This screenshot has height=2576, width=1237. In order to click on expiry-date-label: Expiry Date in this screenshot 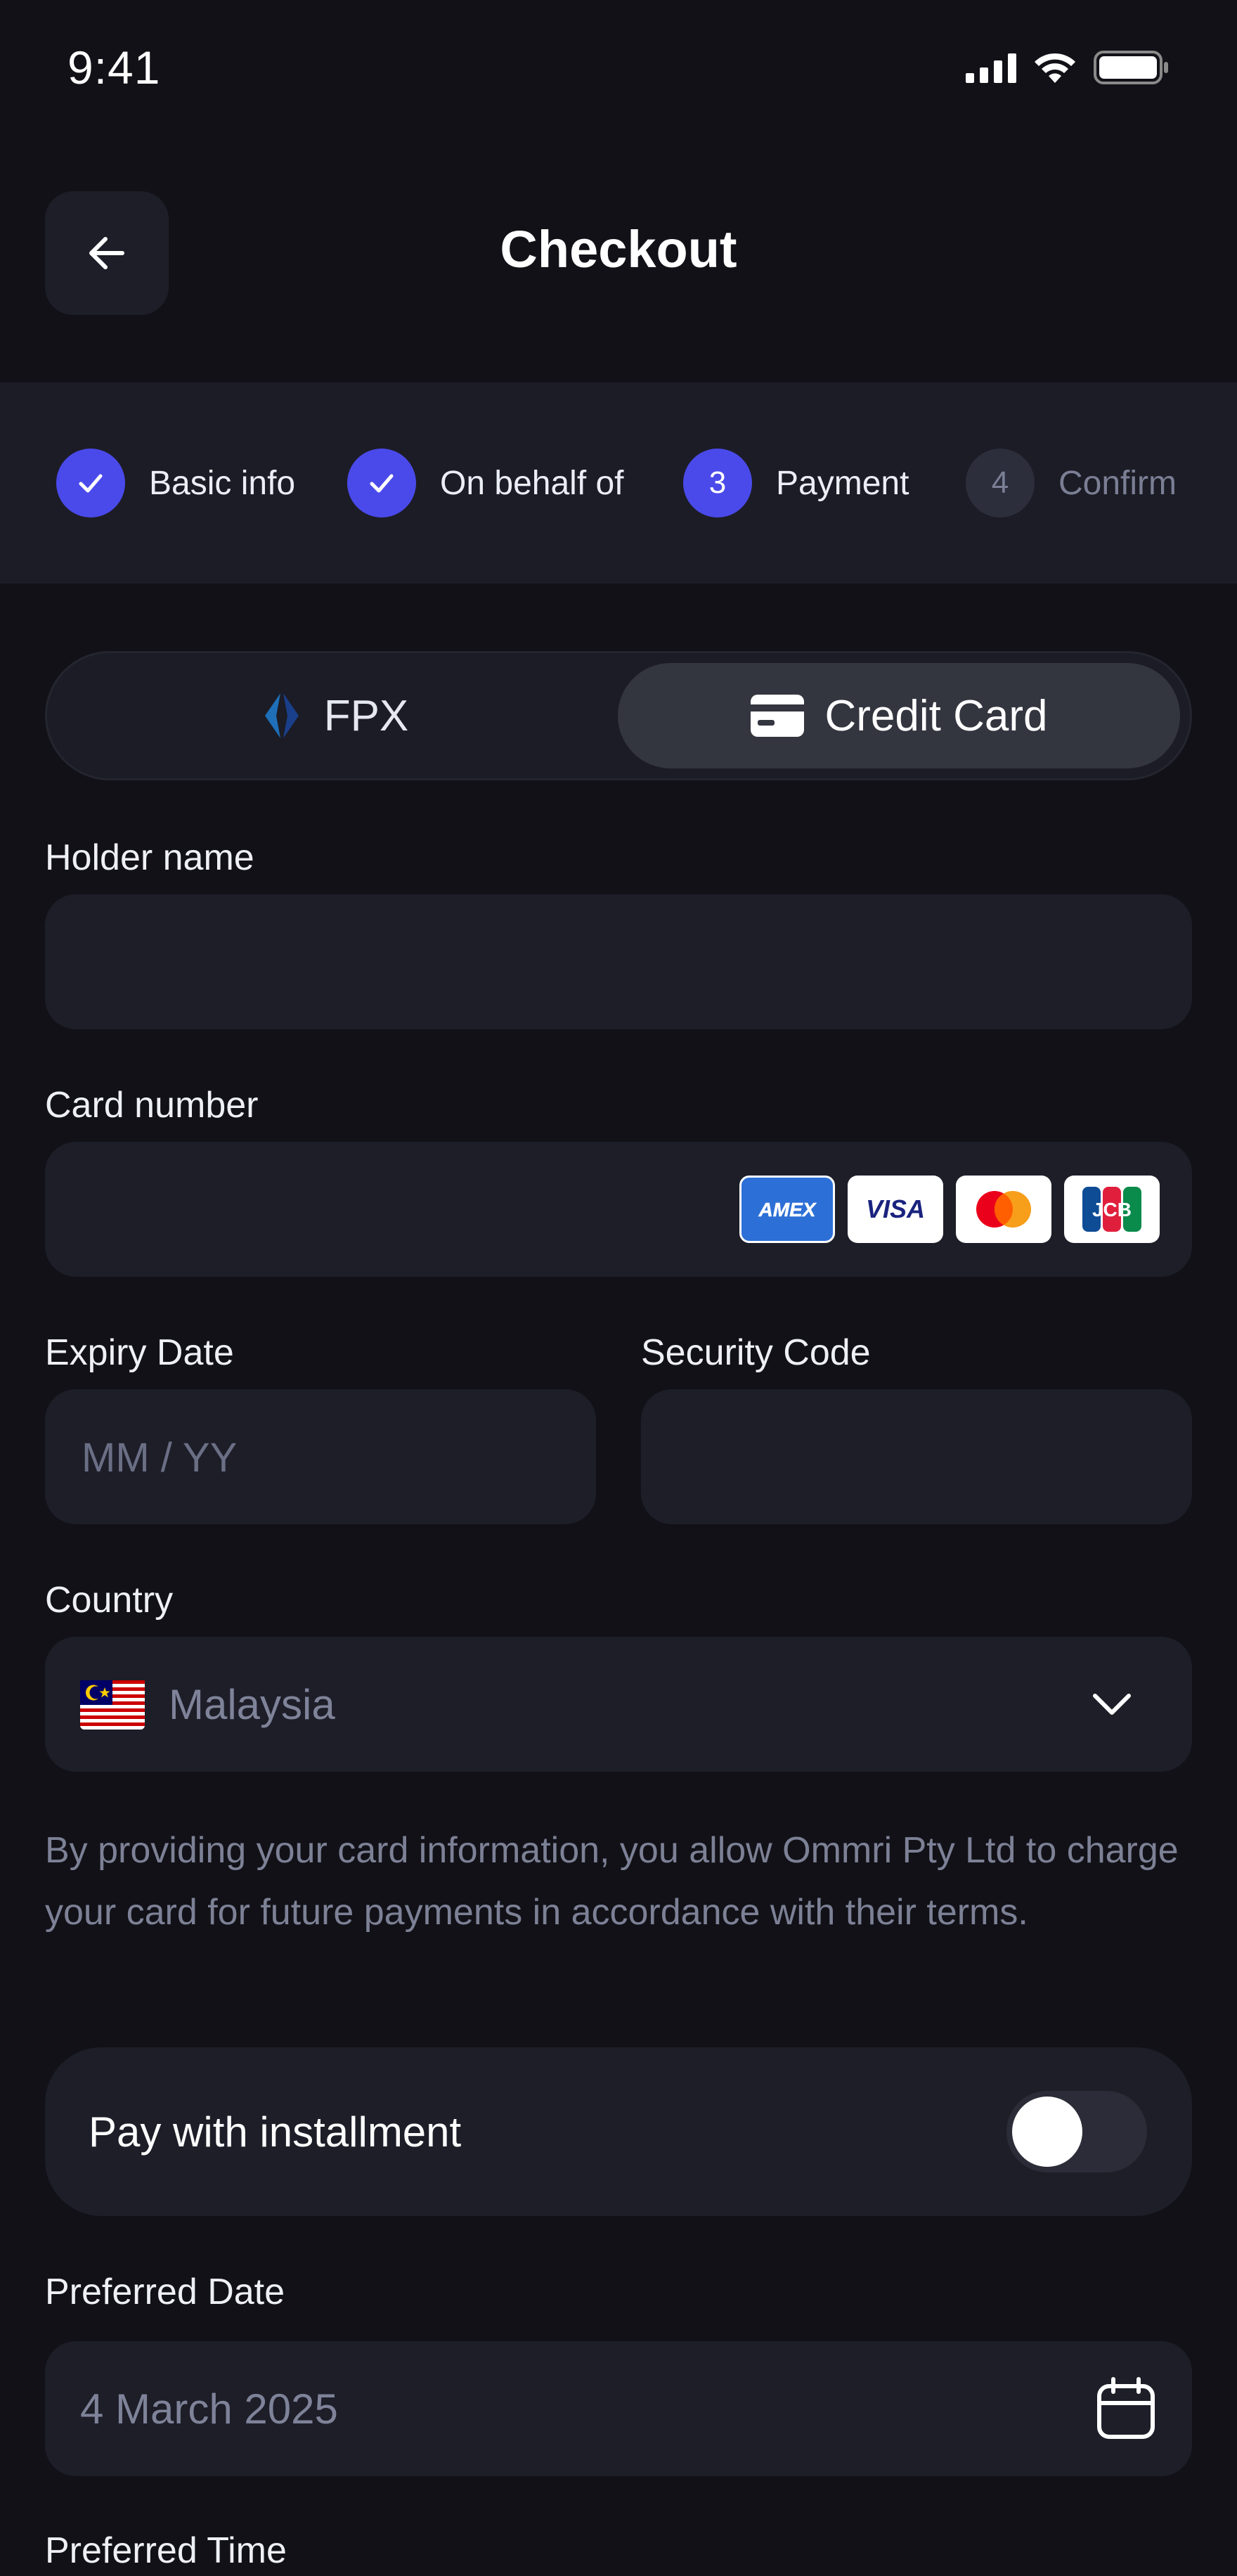, I will do `click(140, 1352)`.